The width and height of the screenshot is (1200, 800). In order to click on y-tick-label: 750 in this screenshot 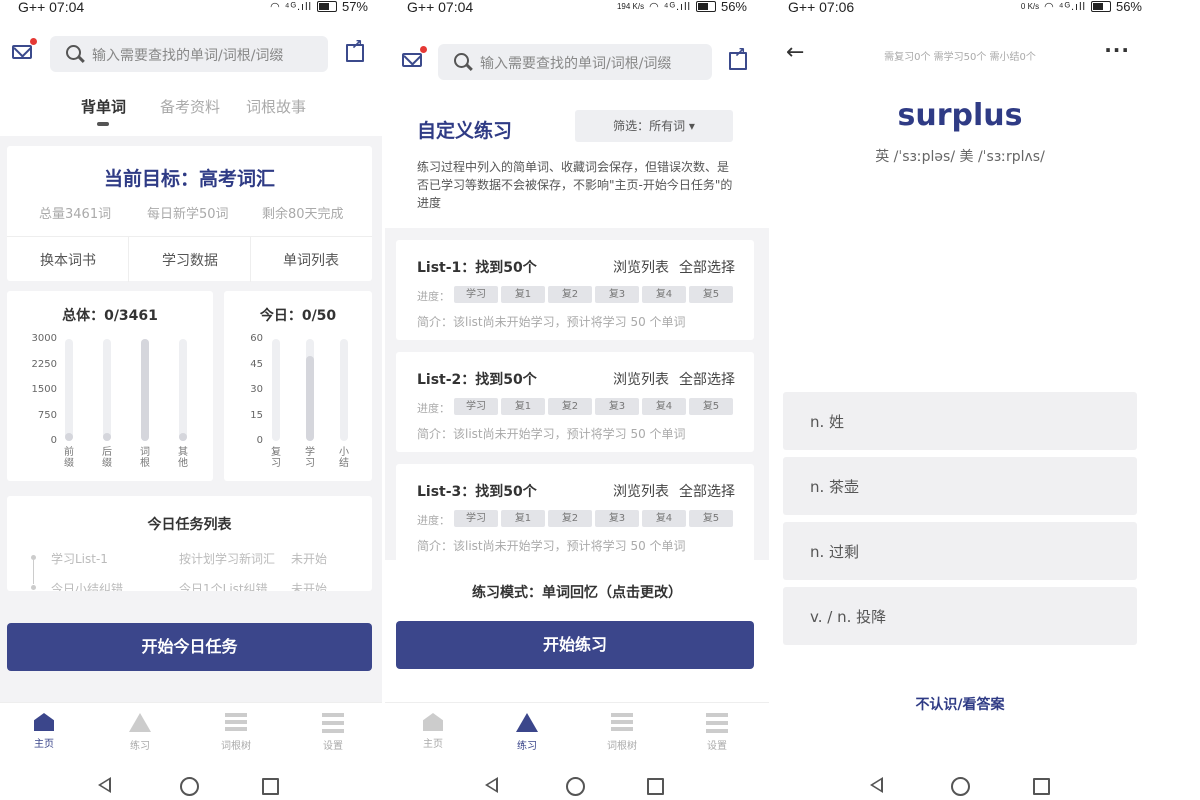, I will do `click(47, 415)`.